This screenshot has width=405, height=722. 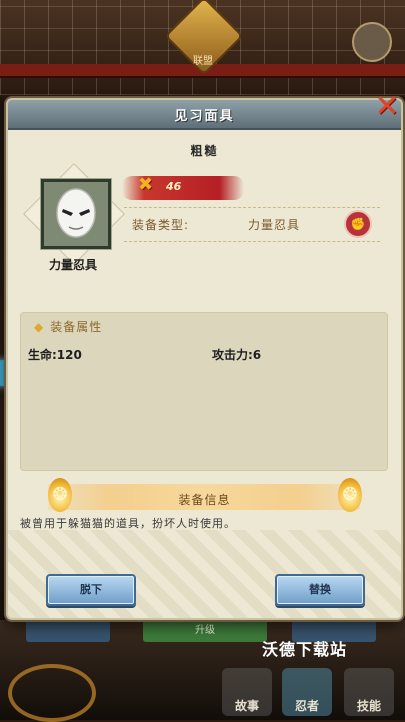 I want to click on bottom-tab-upgrade: 升级, so click(x=205, y=631).